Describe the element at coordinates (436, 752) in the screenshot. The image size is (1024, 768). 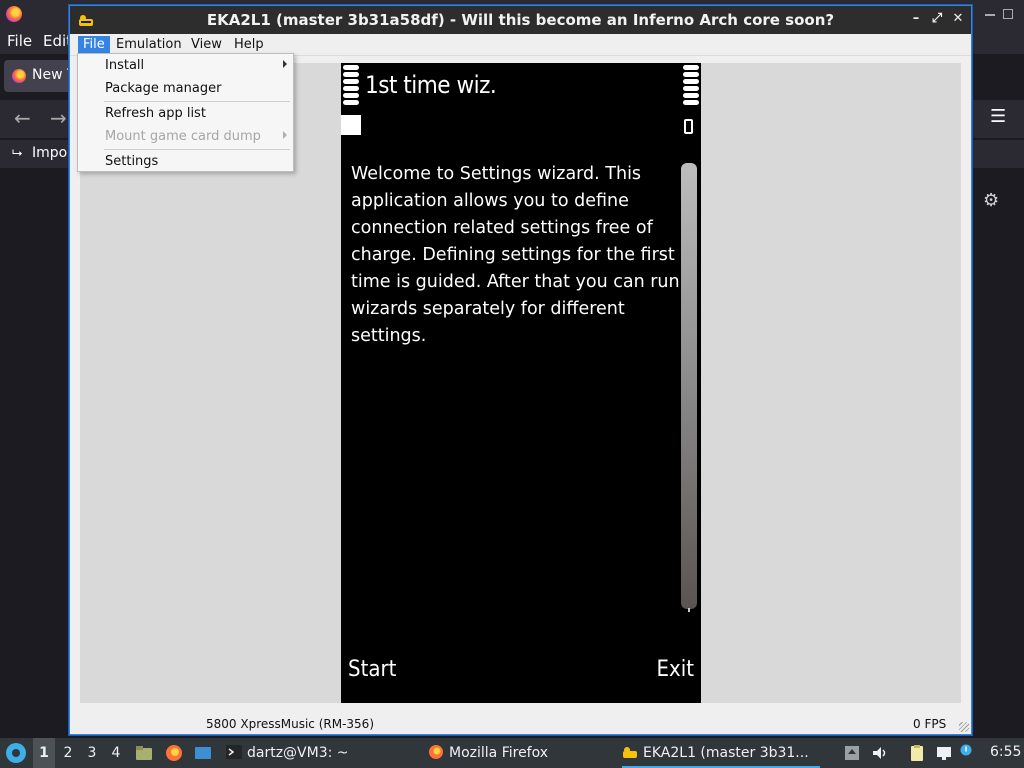
I see `firefox-task-icon` at that location.